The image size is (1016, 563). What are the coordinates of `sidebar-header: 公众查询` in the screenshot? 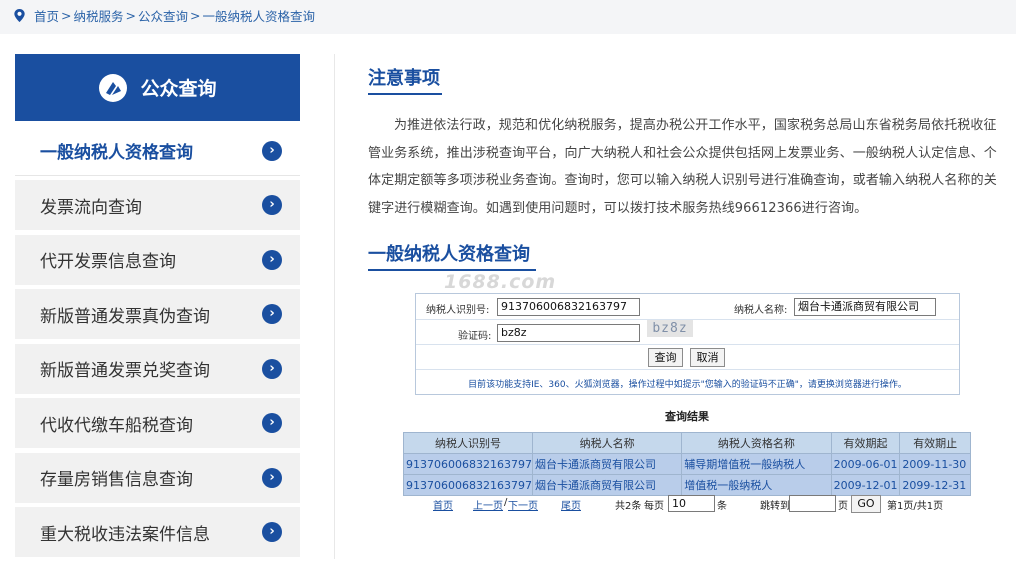 It's located at (157, 87).